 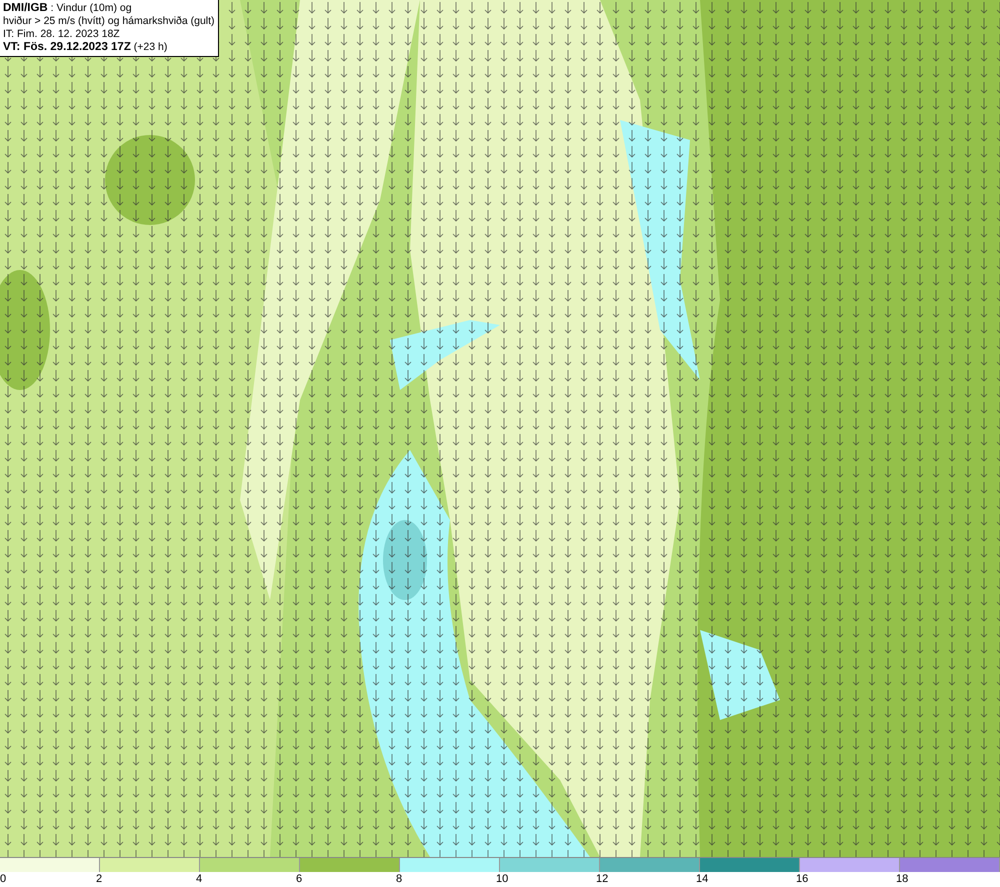 I want to click on legend-tick-label: 18, so click(x=902, y=879).